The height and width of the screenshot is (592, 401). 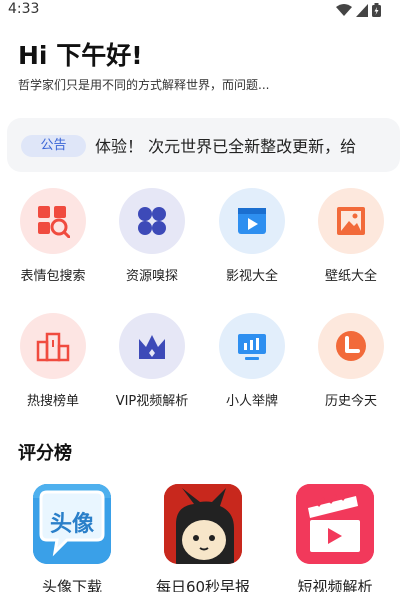 I want to click on status-bar: 4:33, so click(x=200, y=11).